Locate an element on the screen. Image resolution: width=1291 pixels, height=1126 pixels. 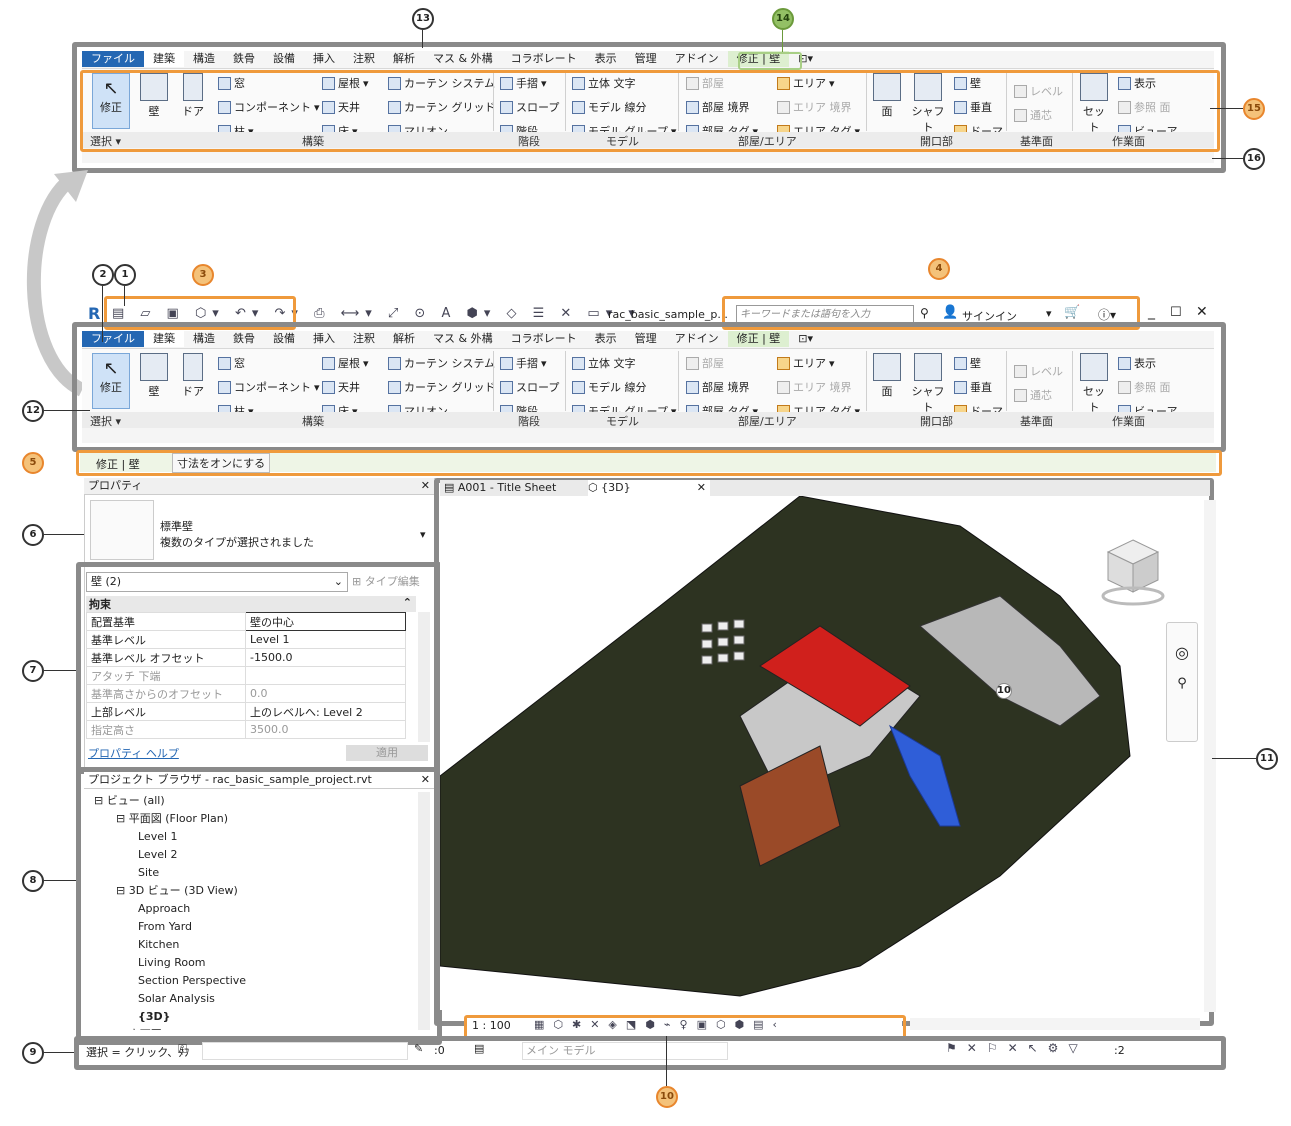
browser-tree-item: ⊟ 平面図 (Floor Plan) is located at coordinates (251, 819).